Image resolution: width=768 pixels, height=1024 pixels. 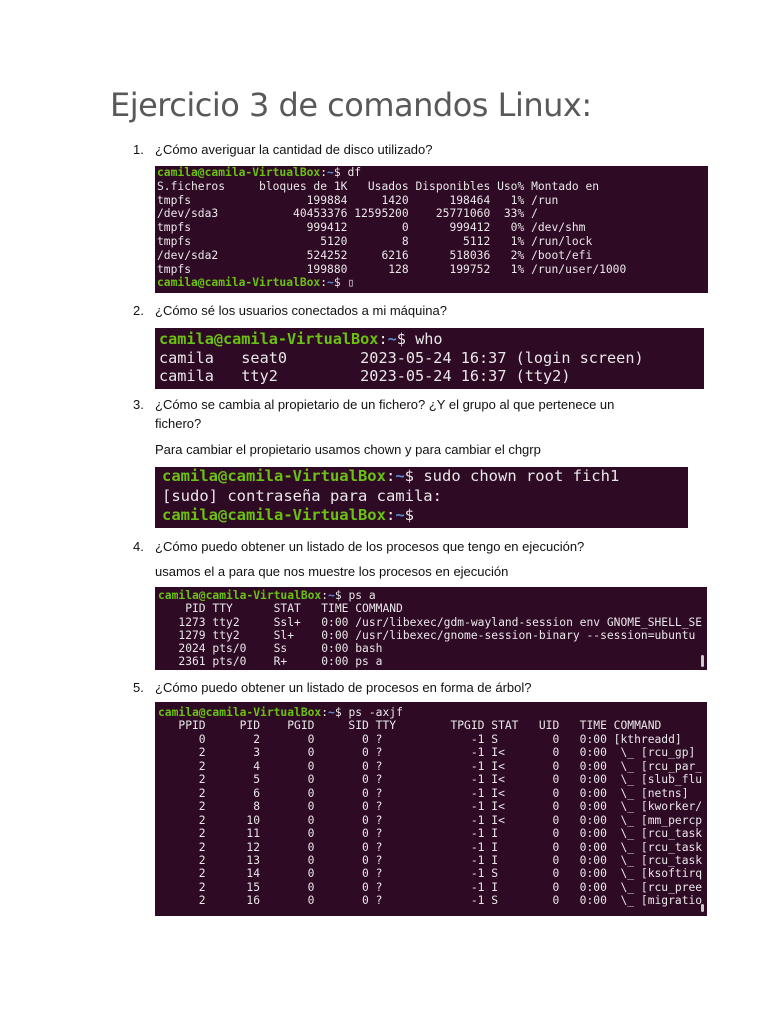 I want to click on question-number: 2., so click(x=138, y=310).